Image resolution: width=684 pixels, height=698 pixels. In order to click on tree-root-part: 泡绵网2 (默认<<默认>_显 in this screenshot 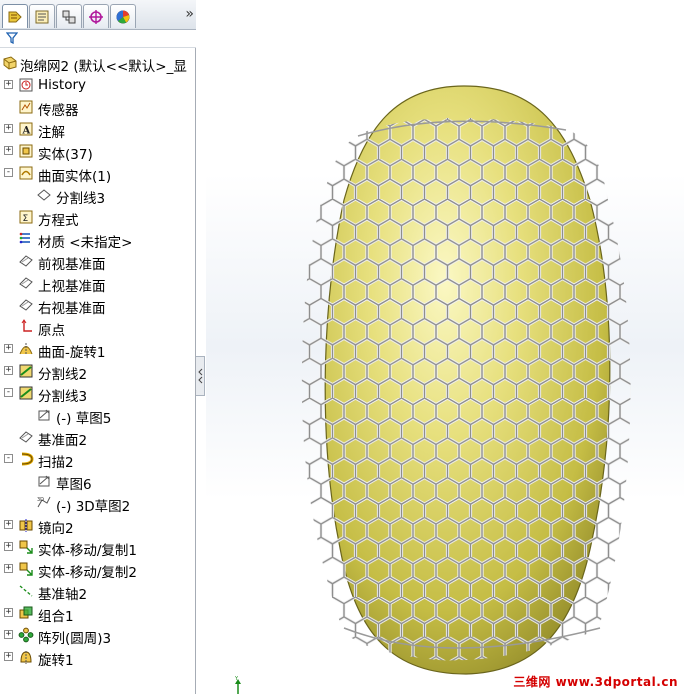, I will do `click(98, 63)`.